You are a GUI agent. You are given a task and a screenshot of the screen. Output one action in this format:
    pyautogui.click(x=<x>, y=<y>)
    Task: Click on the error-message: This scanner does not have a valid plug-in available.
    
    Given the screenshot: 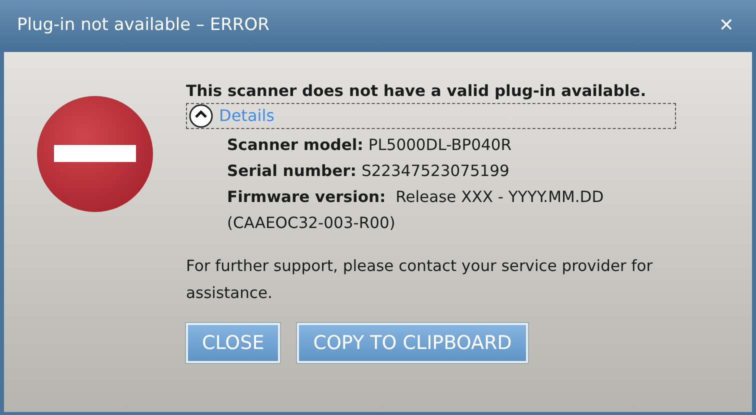 What is the action you would take?
    pyautogui.click(x=417, y=91)
    